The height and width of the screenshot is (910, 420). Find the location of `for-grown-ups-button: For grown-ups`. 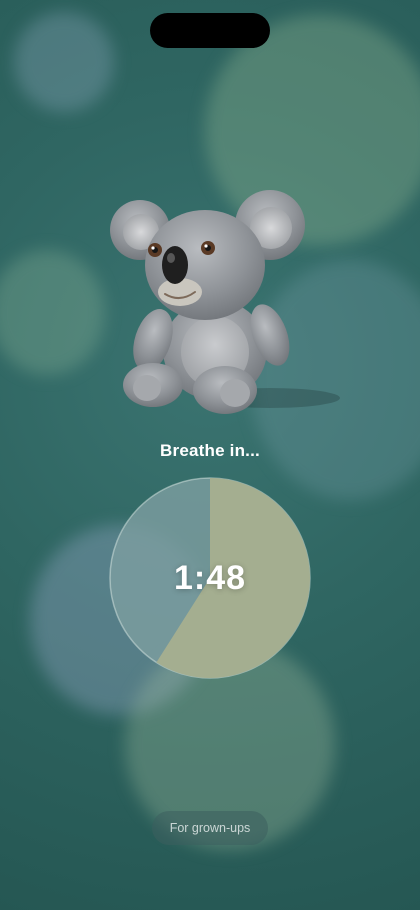

for-grown-ups-button: For grown-ups is located at coordinates (210, 828).